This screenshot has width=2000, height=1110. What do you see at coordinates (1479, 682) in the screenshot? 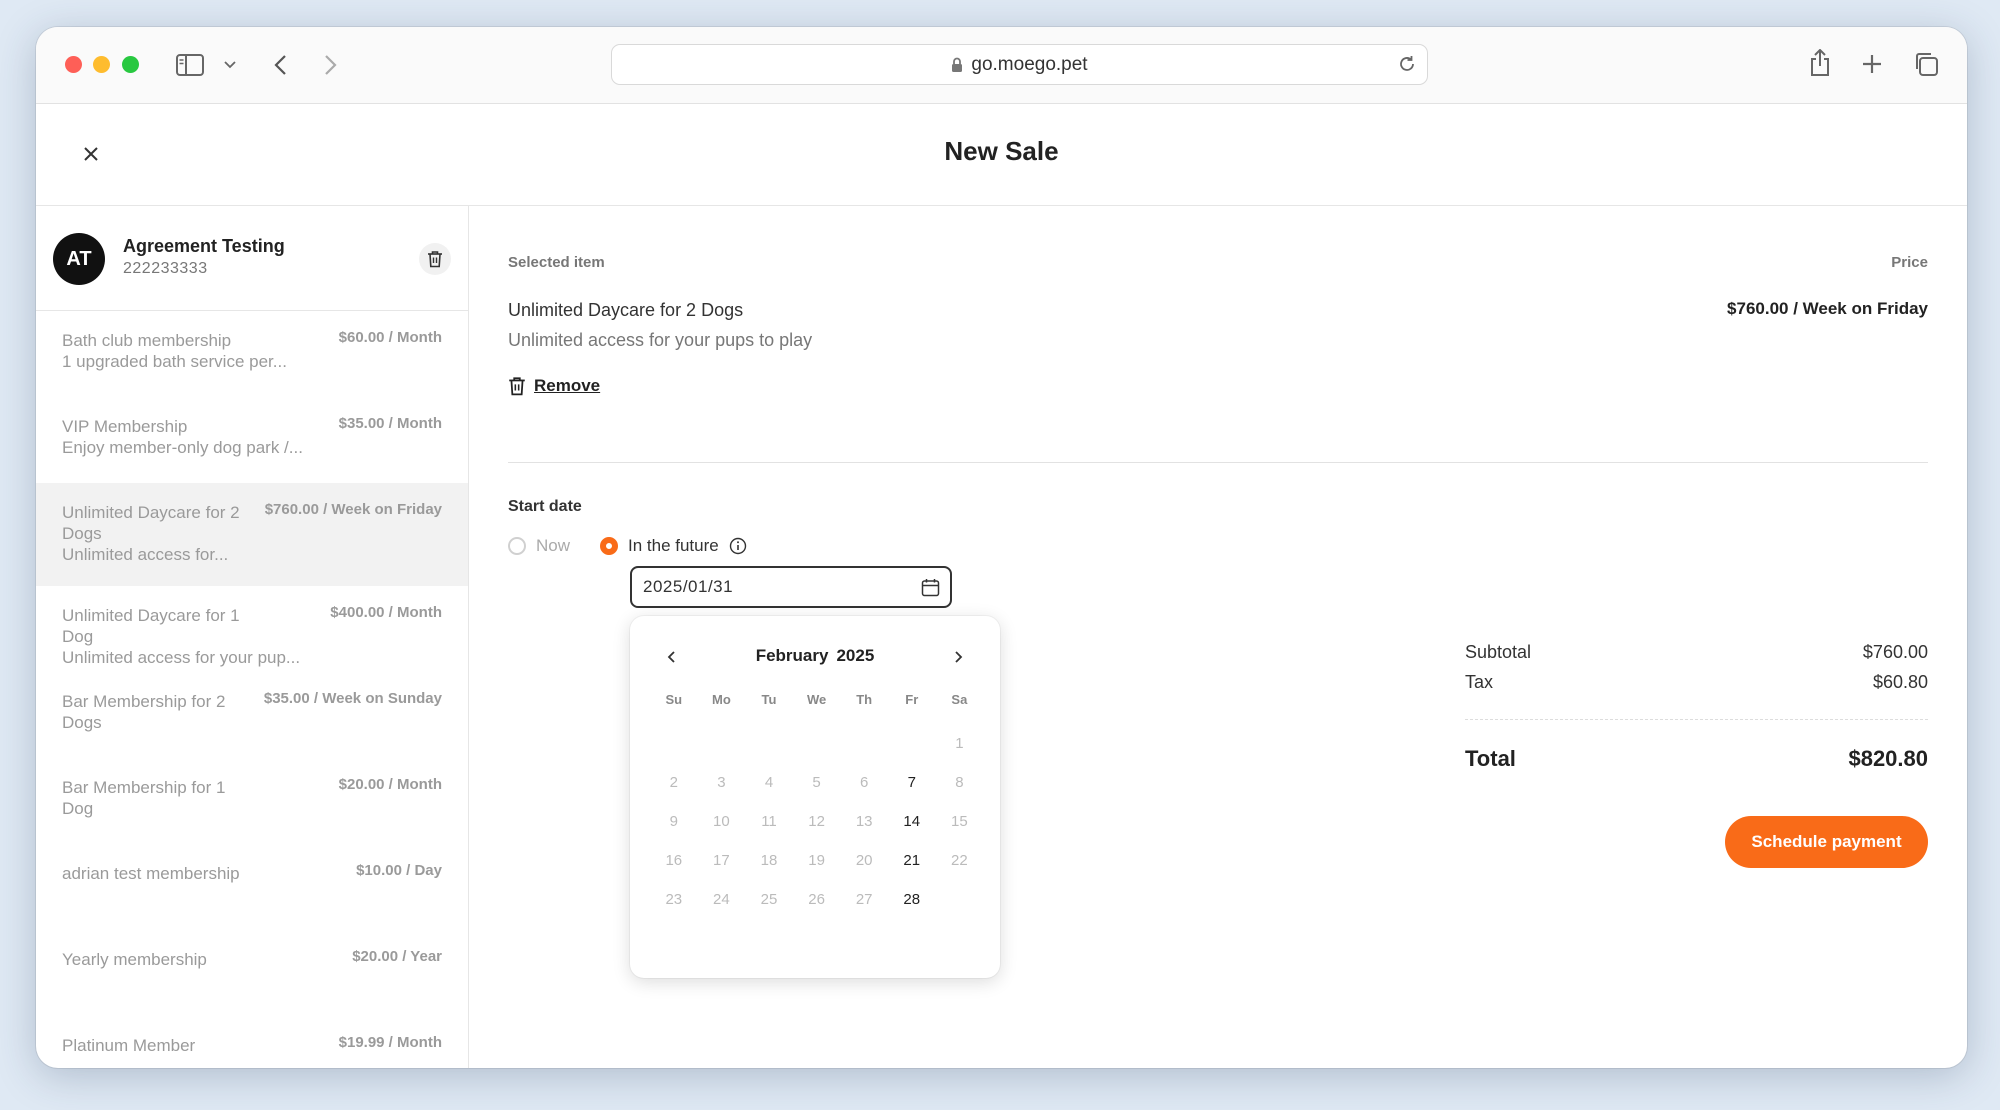
I see `tax-label: Tax` at bounding box center [1479, 682].